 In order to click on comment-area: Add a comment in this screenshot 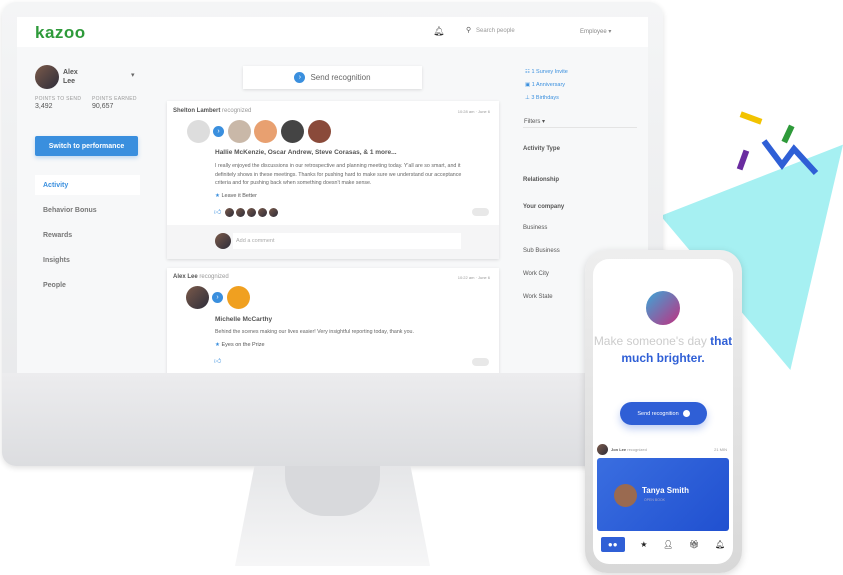, I will do `click(333, 242)`.